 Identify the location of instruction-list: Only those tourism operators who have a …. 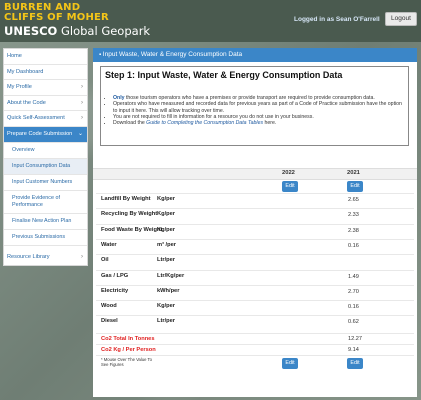
(256, 110).